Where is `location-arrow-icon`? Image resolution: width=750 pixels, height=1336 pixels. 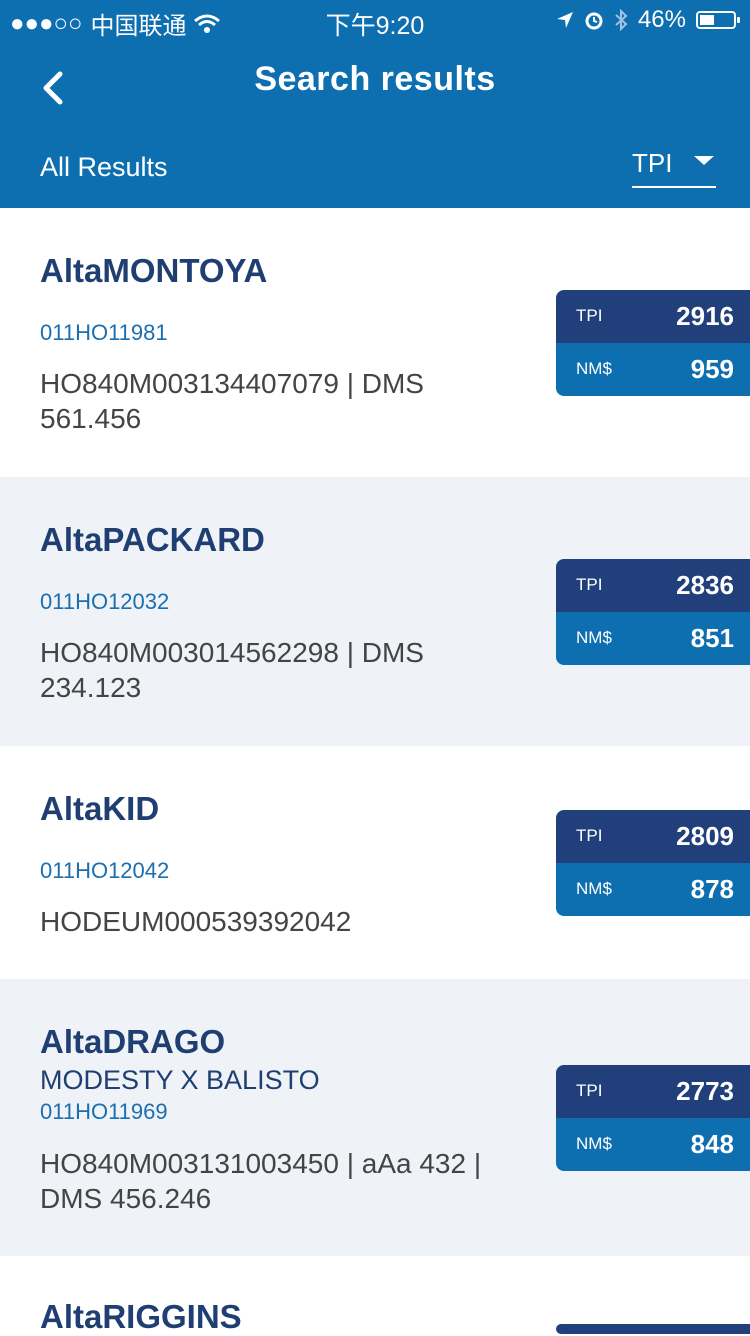
location-arrow-icon is located at coordinates (564, 20).